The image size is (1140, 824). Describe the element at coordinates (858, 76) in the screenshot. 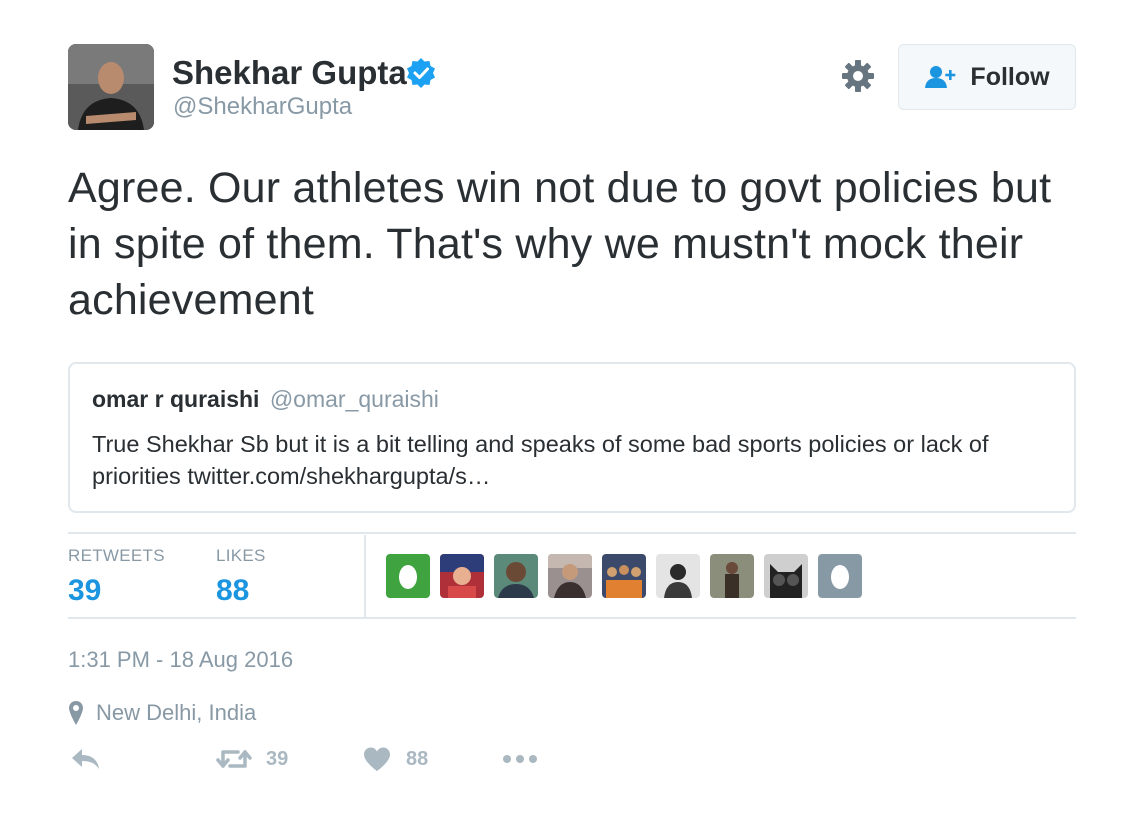

I see `gear-icon` at that location.